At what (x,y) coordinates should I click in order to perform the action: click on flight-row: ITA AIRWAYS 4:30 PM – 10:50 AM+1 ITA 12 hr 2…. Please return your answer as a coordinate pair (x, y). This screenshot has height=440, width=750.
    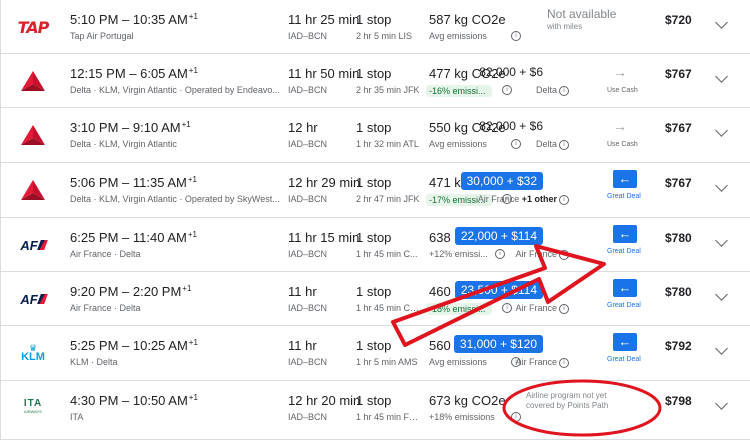
    Looking at the image, I should click on (375, 410).